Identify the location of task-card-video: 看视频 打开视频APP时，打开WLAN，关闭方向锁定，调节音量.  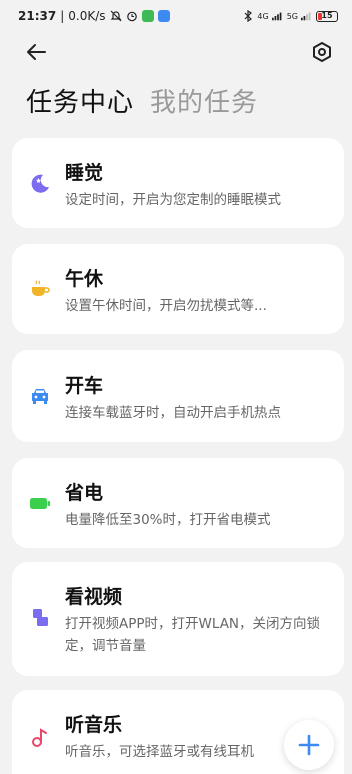
(178, 619).